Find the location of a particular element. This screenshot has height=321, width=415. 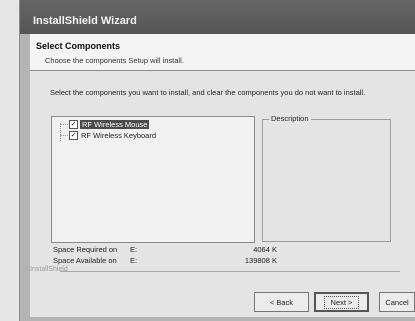

space-required-row: Space Required on E: 4064 K is located at coordinates (173, 250).